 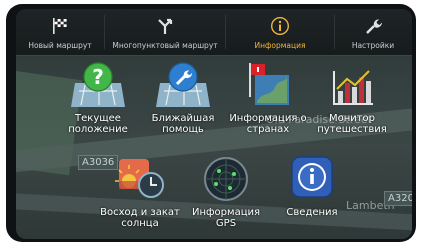 What do you see at coordinates (60, 26) in the screenshot?
I see `checkered-flag-icon` at bounding box center [60, 26].